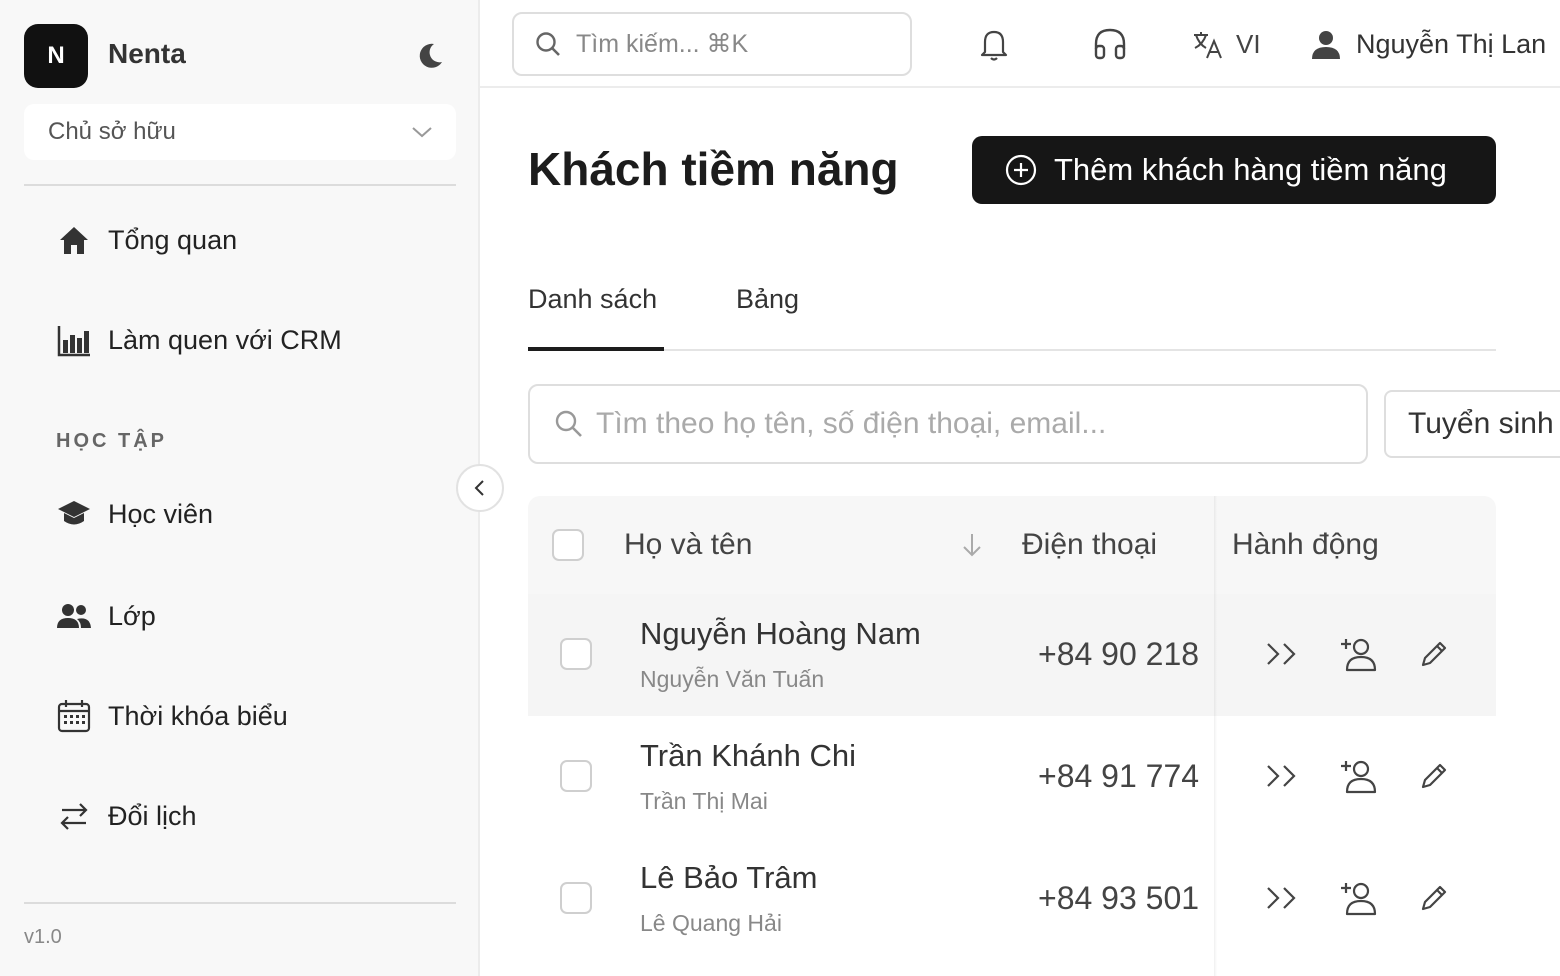  What do you see at coordinates (568, 545) in the screenshot?
I see `select-all-checkbox` at bounding box center [568, 545].